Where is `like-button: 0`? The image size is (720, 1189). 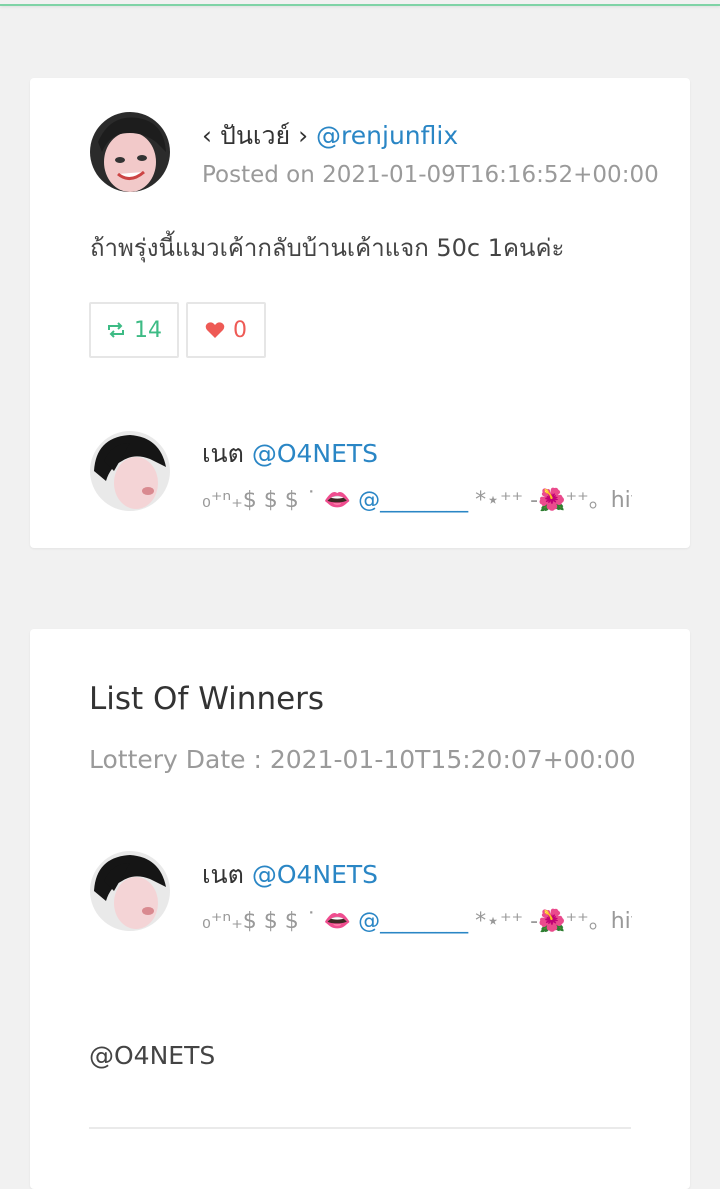 like-button: 0 is located at coordinates (226, 330).